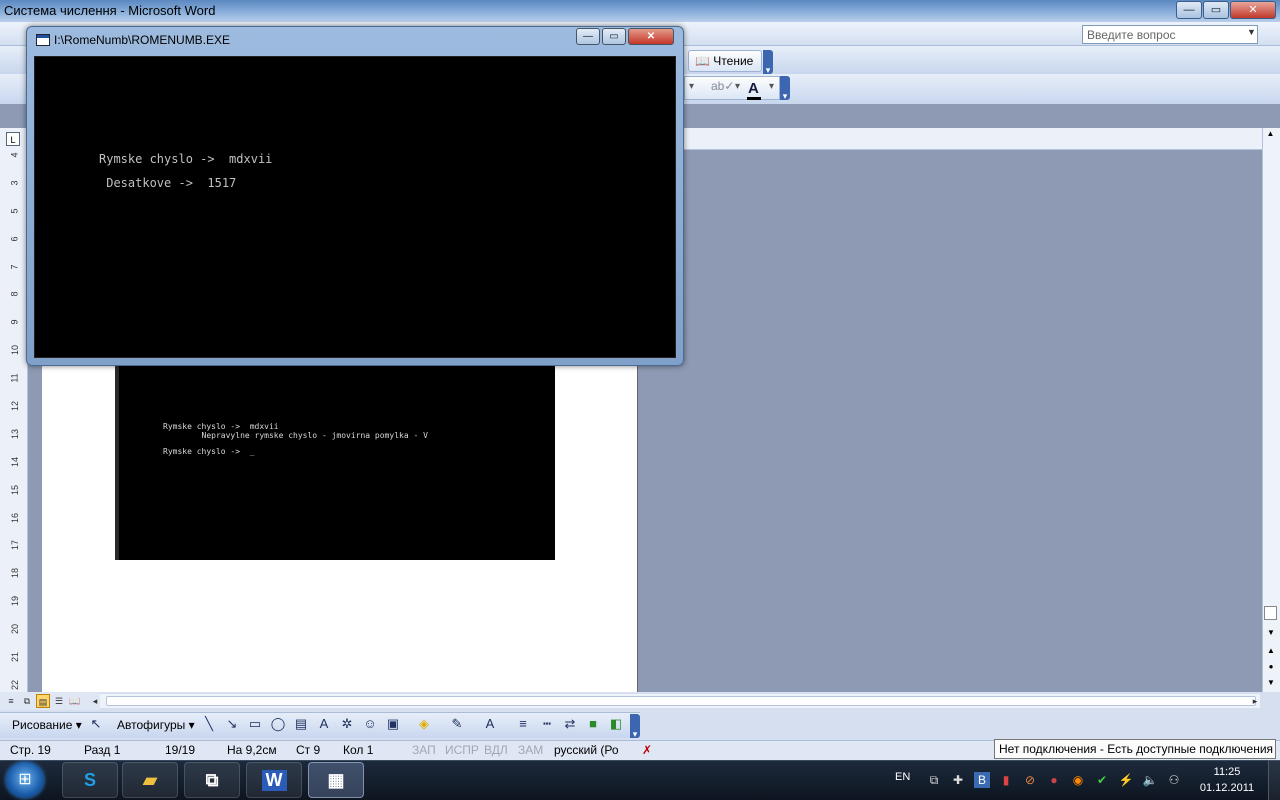  I want to click on print-layout-icon: ▤, so click(43, 701).